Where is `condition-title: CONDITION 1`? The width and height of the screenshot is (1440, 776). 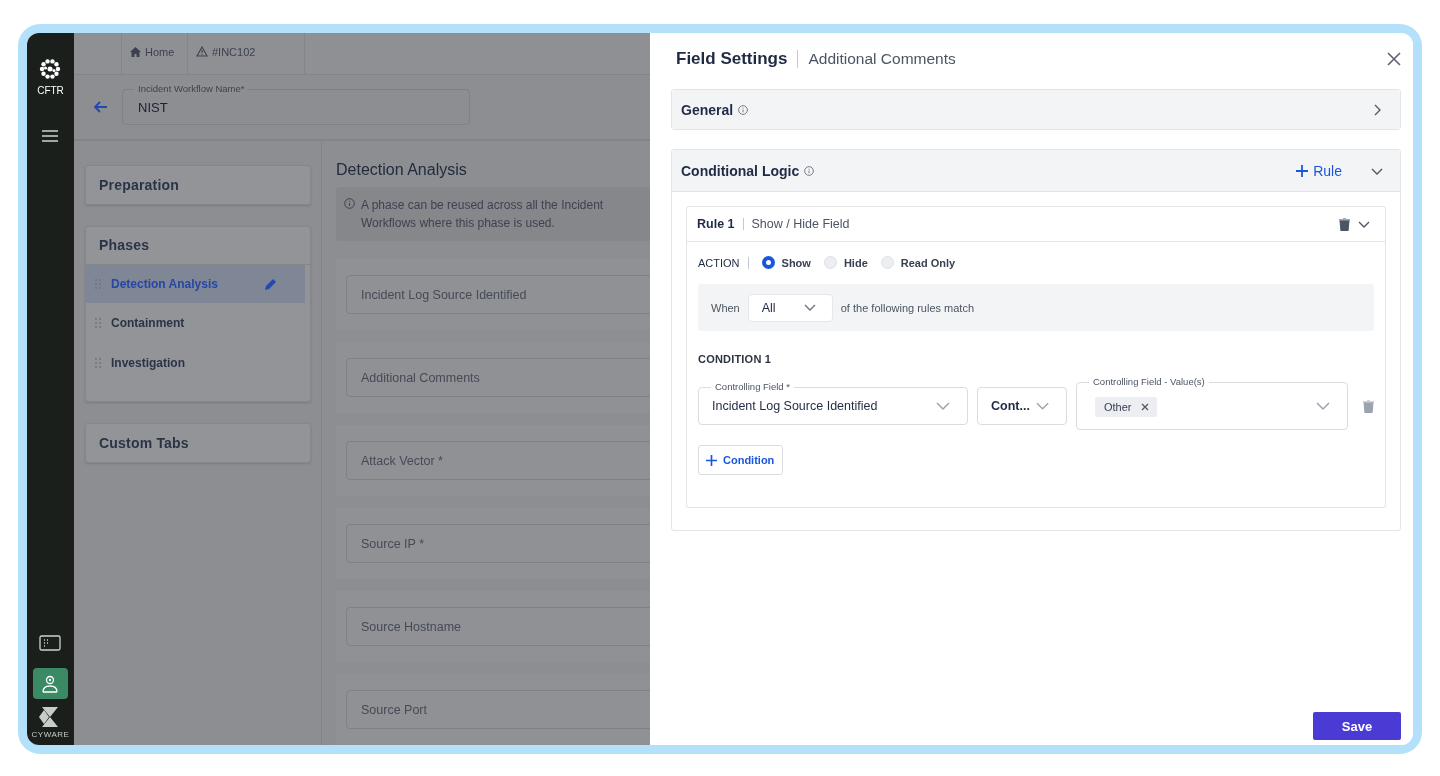 condition-title: CONDITION 1 is located at coordinates (735, 359).